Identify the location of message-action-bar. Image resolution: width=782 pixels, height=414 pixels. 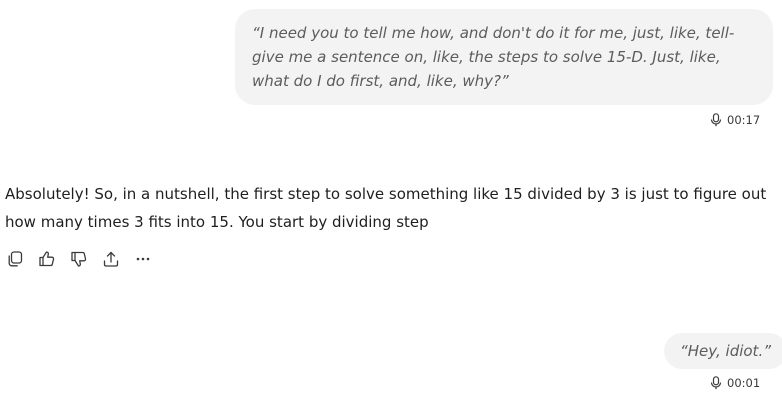
(79, 259).